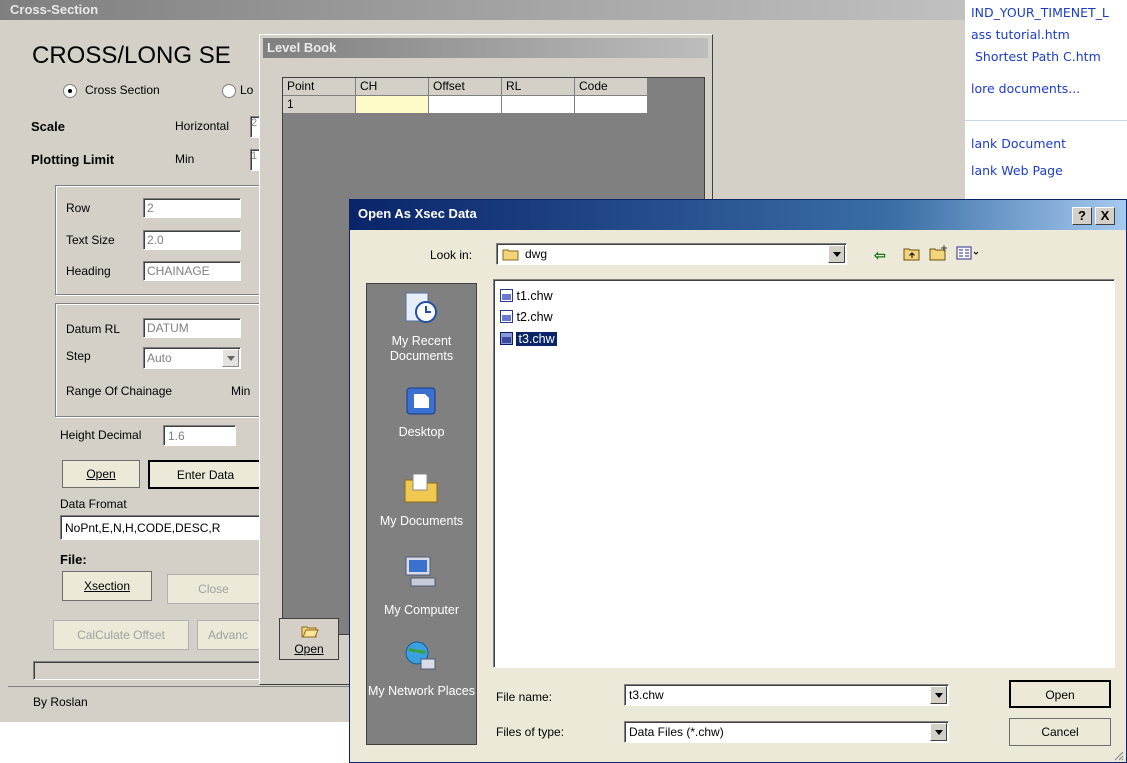  I want to click on close-button-label: Close, so click(213, 589).